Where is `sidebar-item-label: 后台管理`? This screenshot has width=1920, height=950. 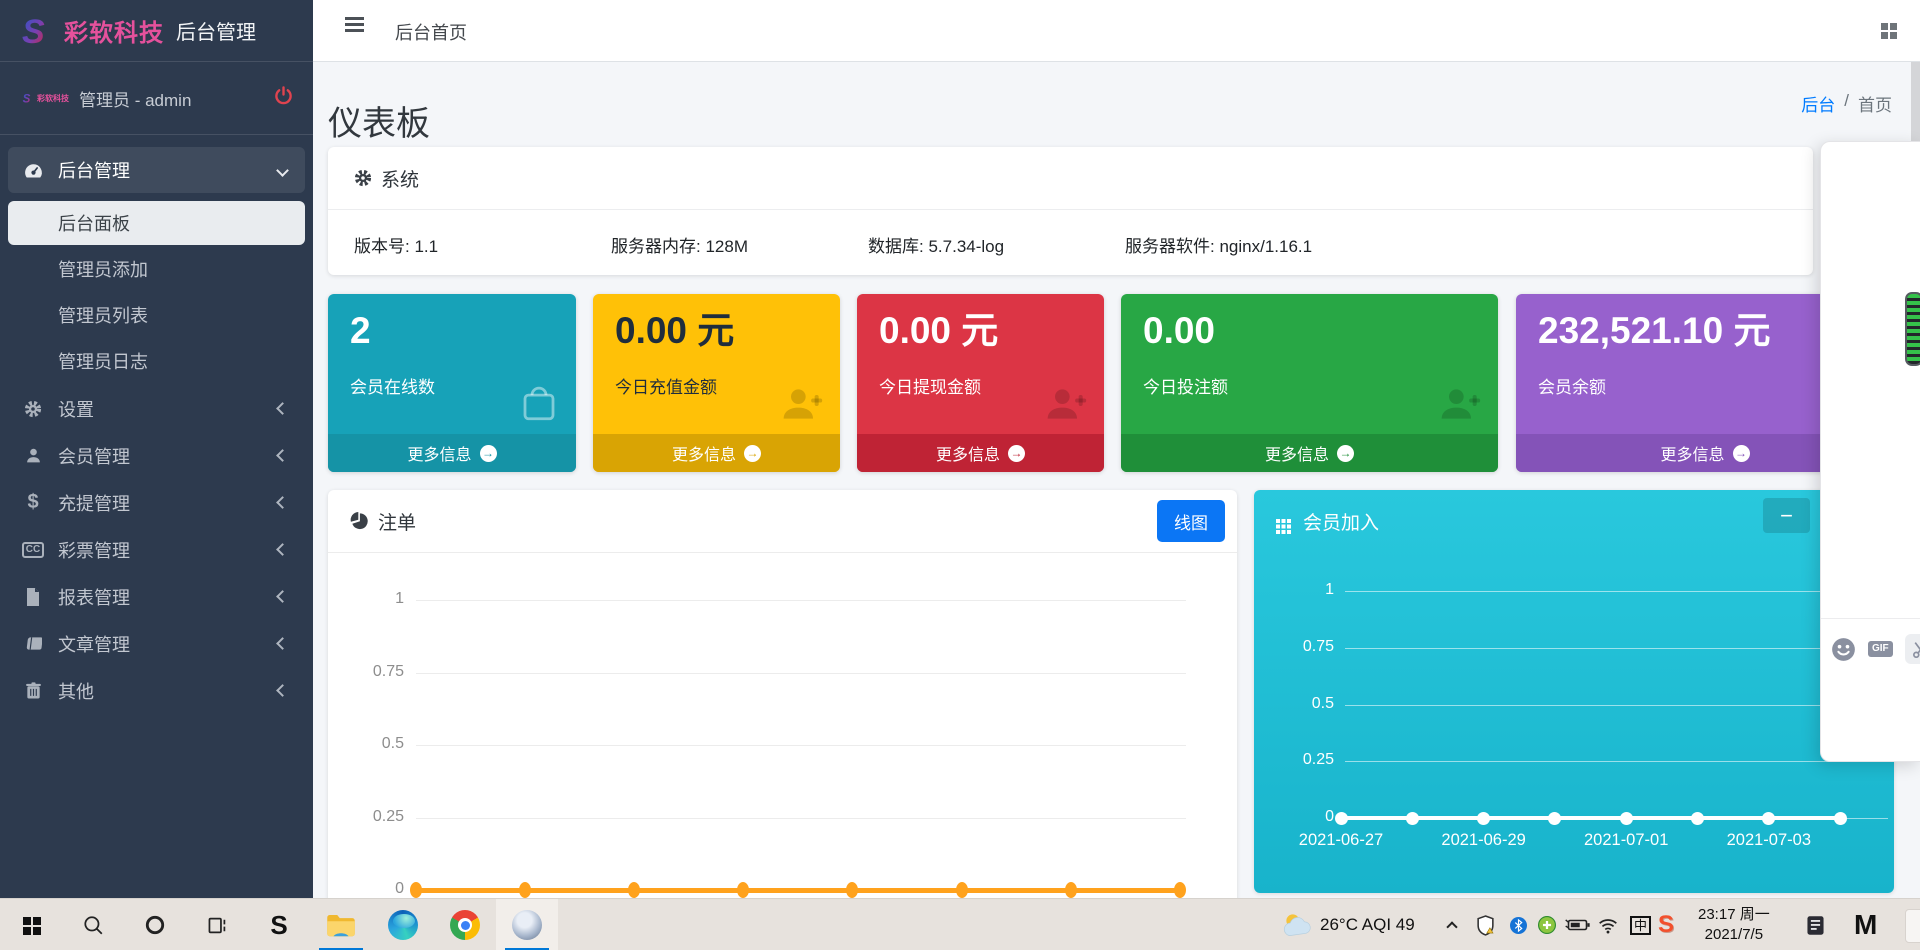
sidebar-item-label: 后台管理 is located at coordinates (94, 171).